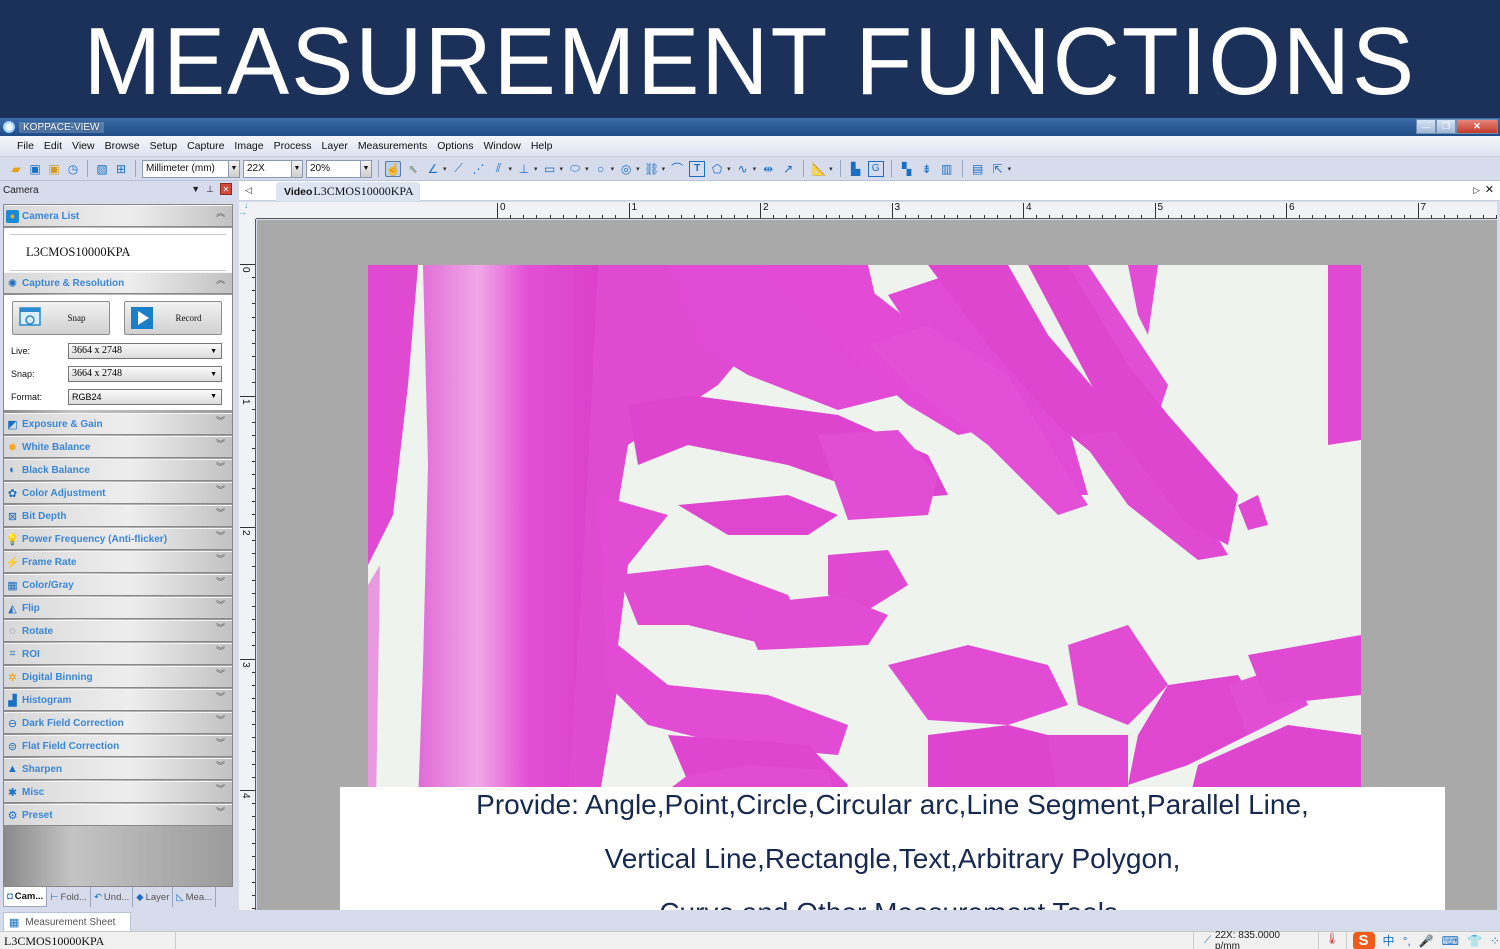 The height and width of the screenshot is (949, 1500). I want to click on g-box-tool-icon: G, so click(875, 168).